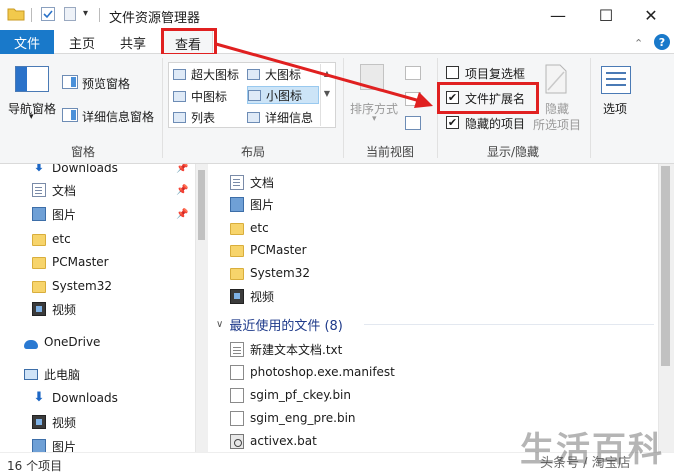 The height and width of the screenshot is (475, 674). What do you see at coordinates (558, 15) in the screenshot?
I see `minimize-button: —` at bounding box center [558, 15].